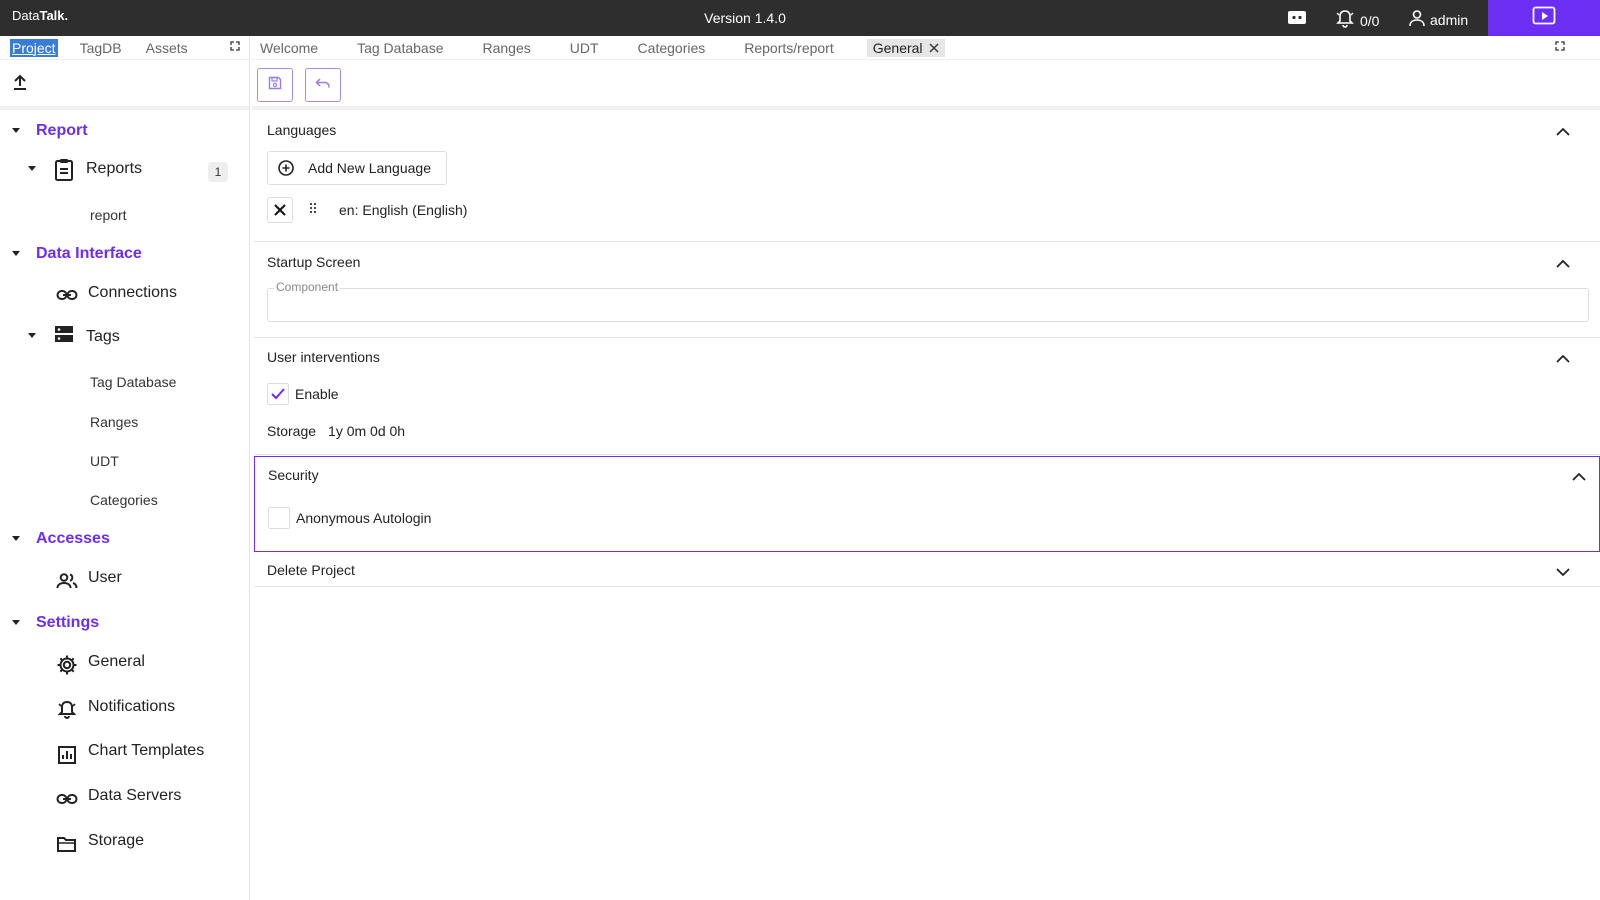 The image size is (1600, 900). Describe the element at coordinates (400, 48) in the screenshot. I see `tab-tag-database: Tag Database` at that location.